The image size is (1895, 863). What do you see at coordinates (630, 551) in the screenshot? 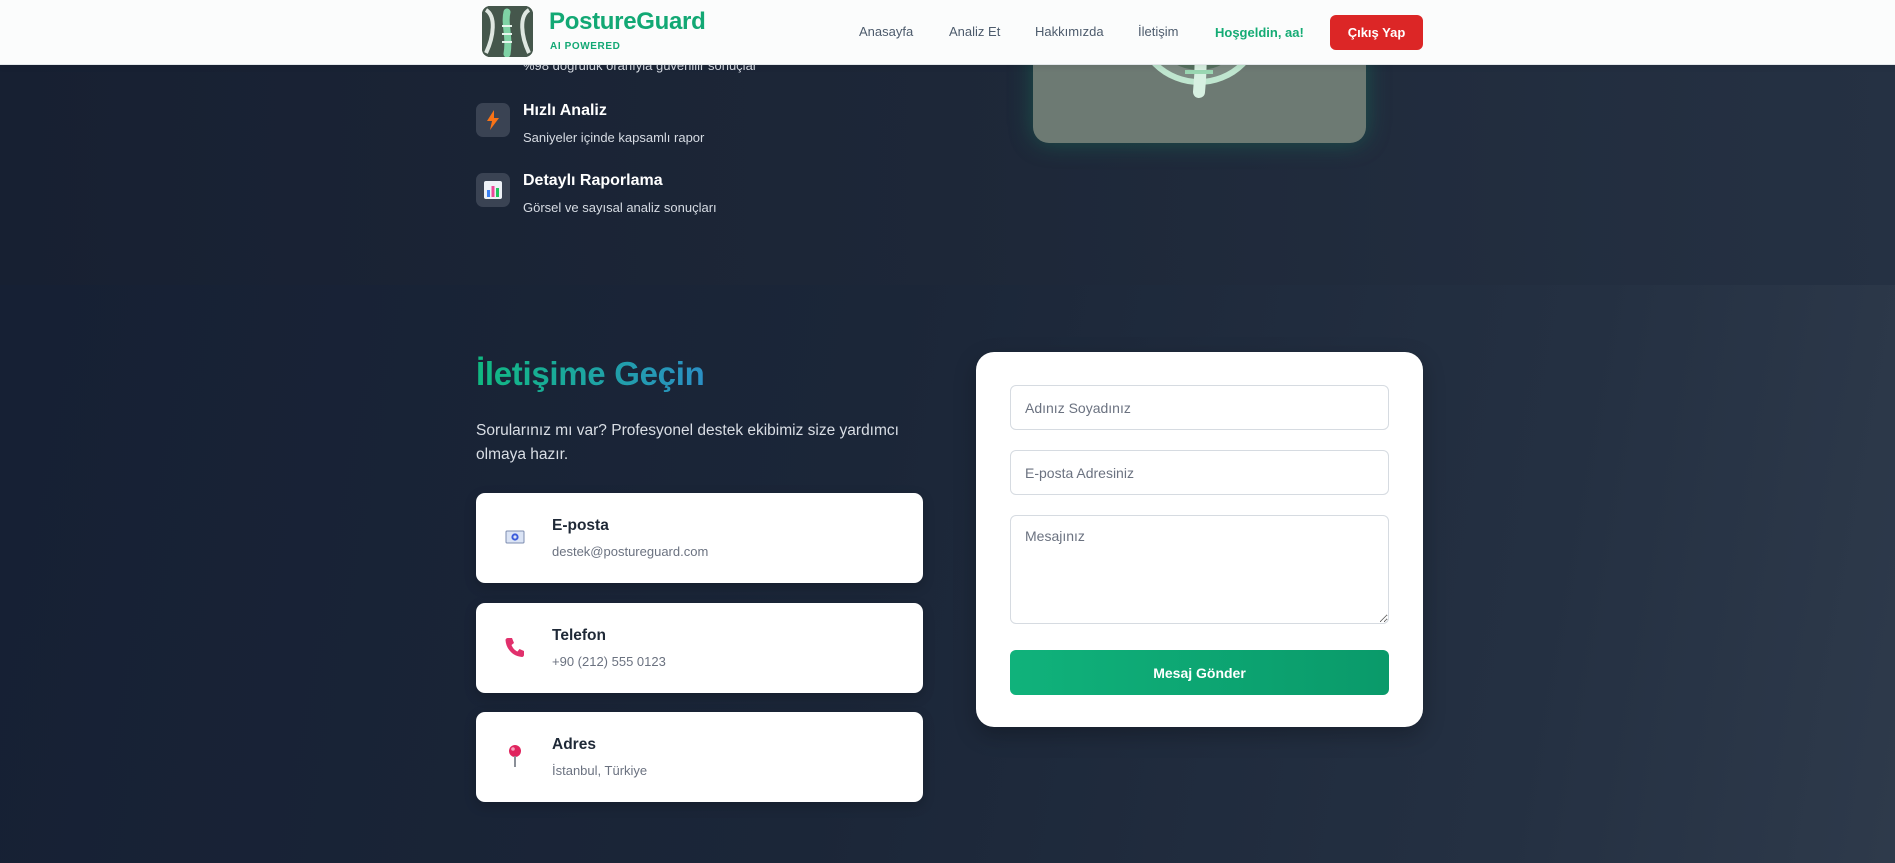
I see `contact-card-value: destek@postureguard.com` at bounding box center [630, 551].